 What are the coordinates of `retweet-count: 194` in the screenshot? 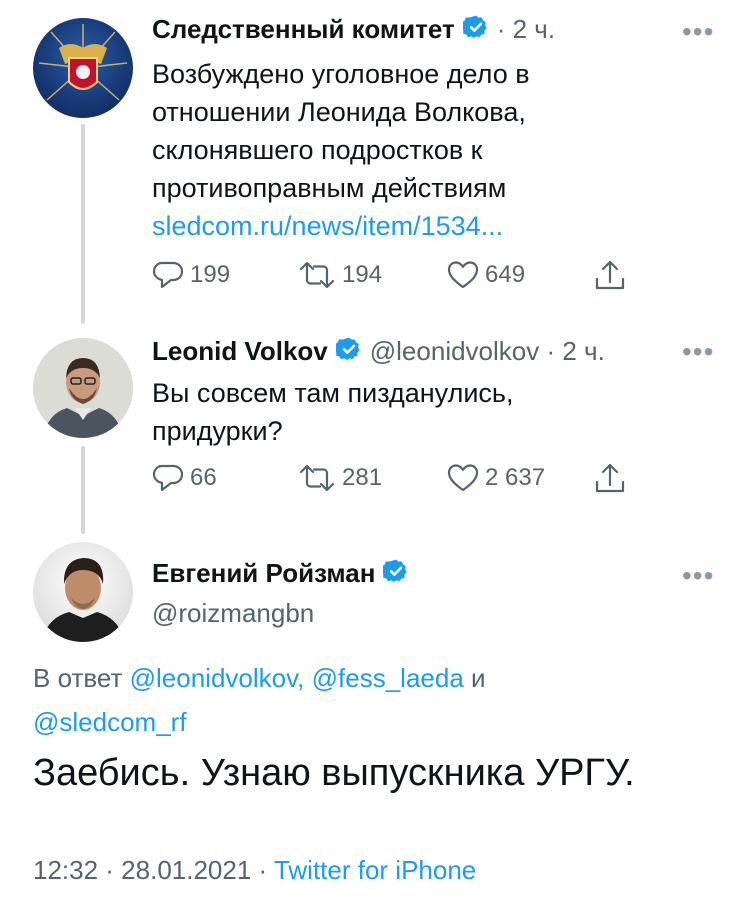 It's located at (362, 274).